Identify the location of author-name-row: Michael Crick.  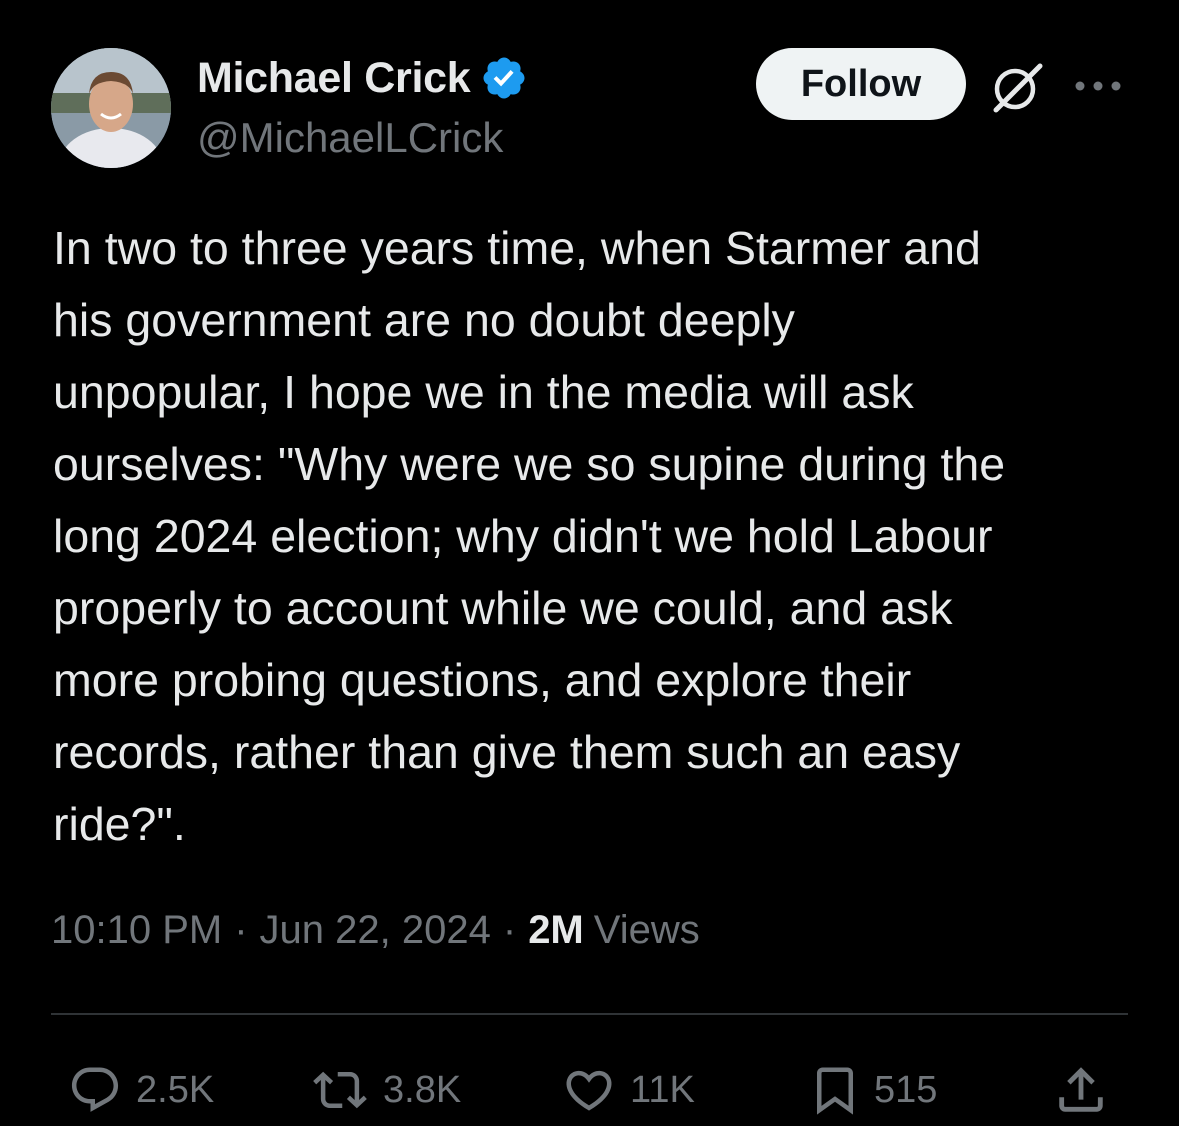
(362, 78).